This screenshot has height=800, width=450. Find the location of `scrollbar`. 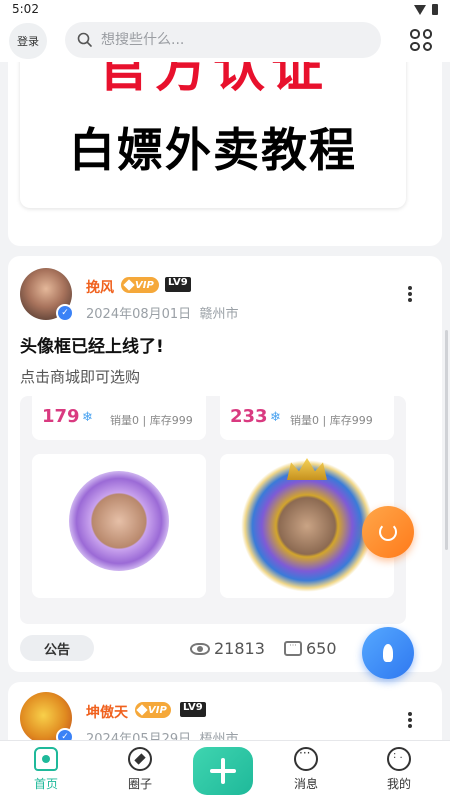

scrollbar is located at coordinates (446, 440).